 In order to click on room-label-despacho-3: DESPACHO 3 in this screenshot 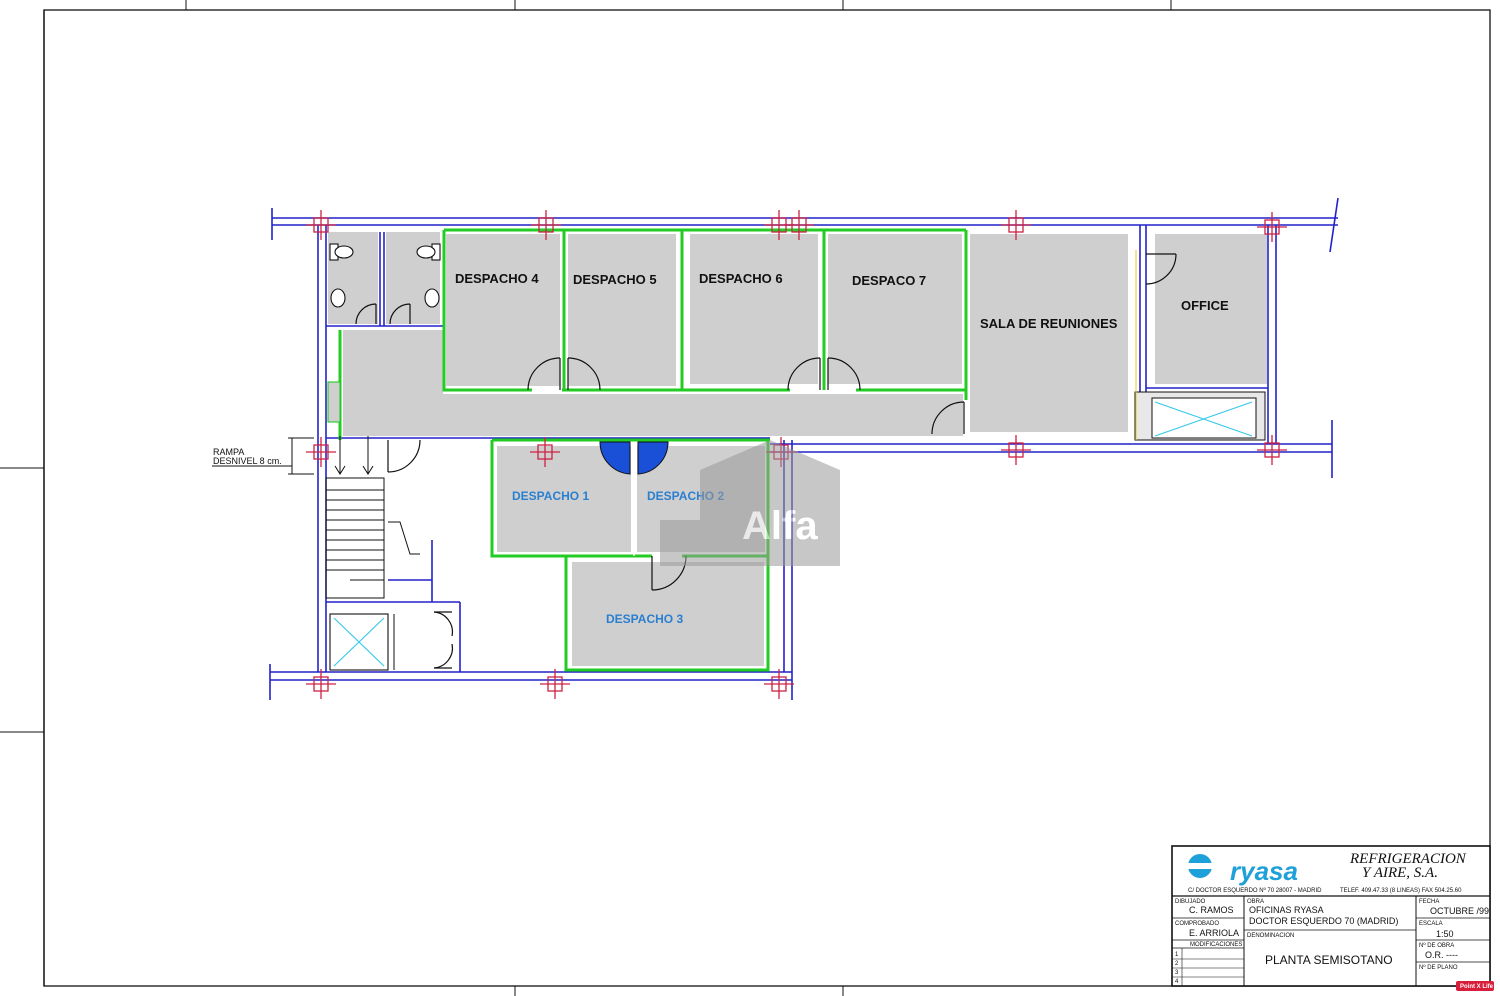, I will do `click(644, 619)`.